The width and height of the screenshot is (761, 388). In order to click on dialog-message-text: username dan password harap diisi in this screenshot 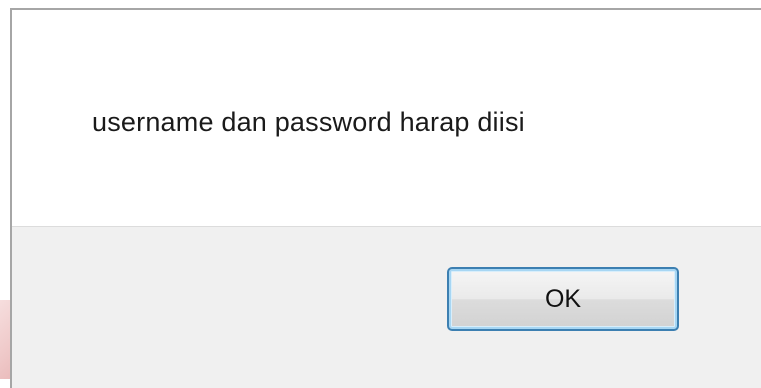, I will do `click(308, 122)`.